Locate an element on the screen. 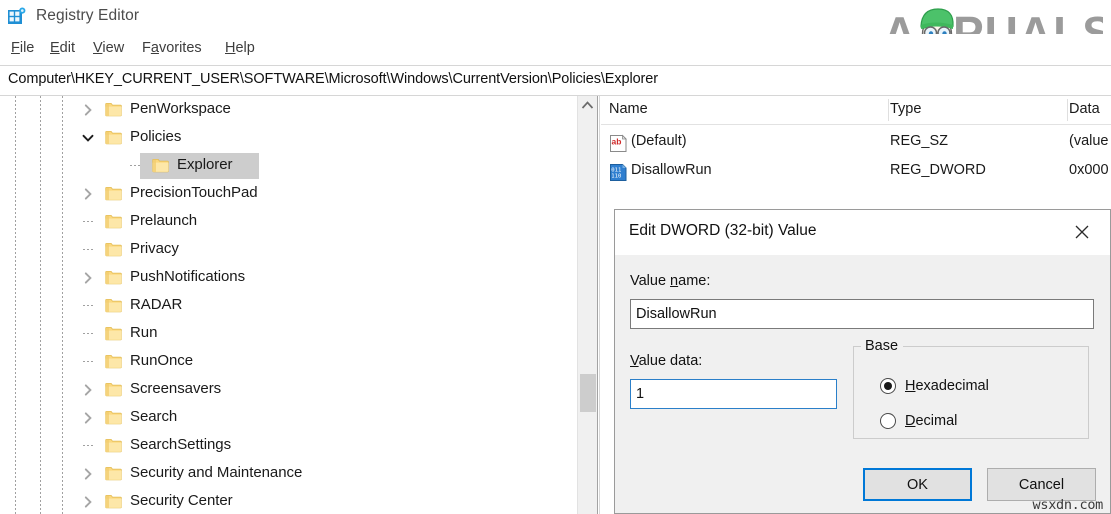 The image size is (1111, 514). menu-favorites: Favorites is located at coordinates (172, 48).